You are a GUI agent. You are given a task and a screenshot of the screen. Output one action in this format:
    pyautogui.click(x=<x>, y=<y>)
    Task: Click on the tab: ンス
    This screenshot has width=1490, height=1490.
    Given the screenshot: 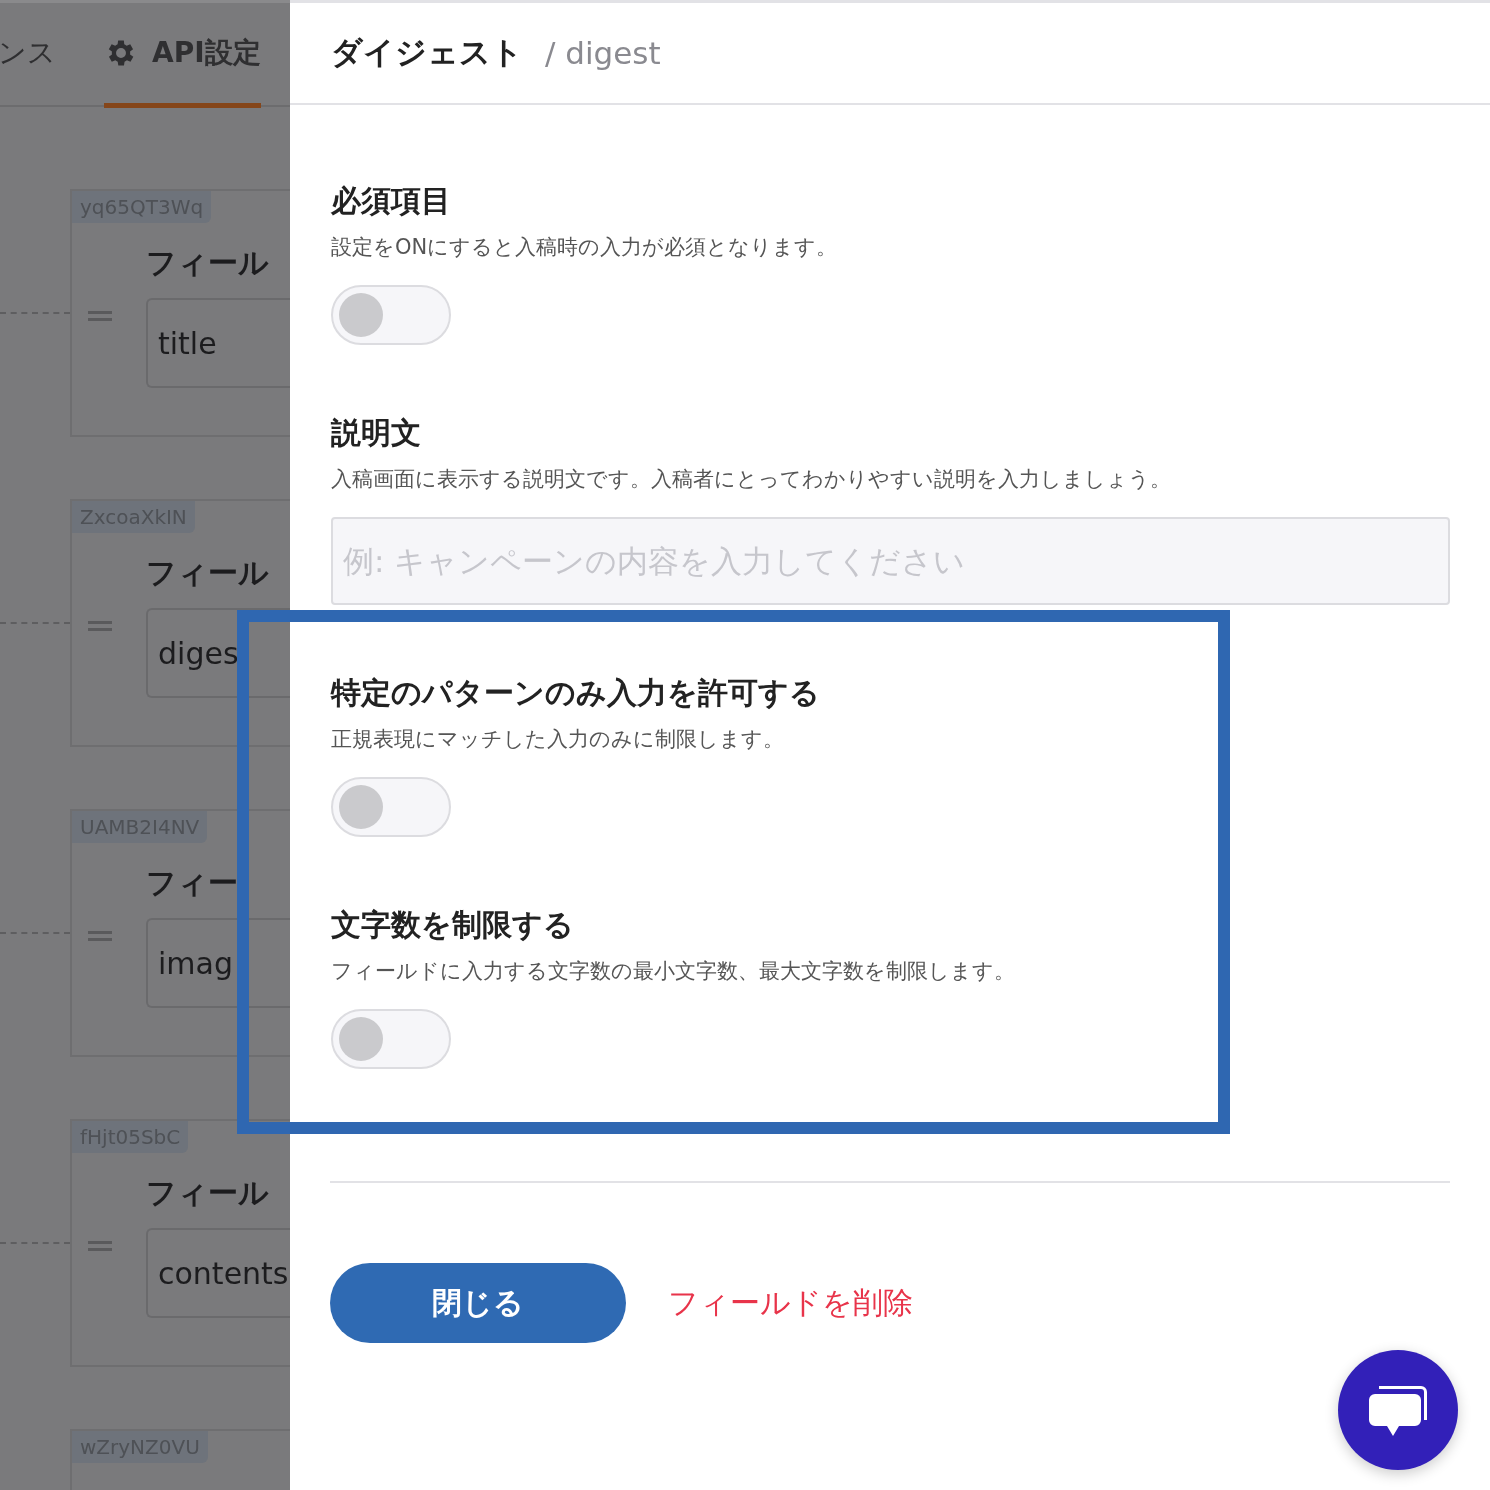 What is the action you would take?
    pyautogui.click(x=28, y=55)
    